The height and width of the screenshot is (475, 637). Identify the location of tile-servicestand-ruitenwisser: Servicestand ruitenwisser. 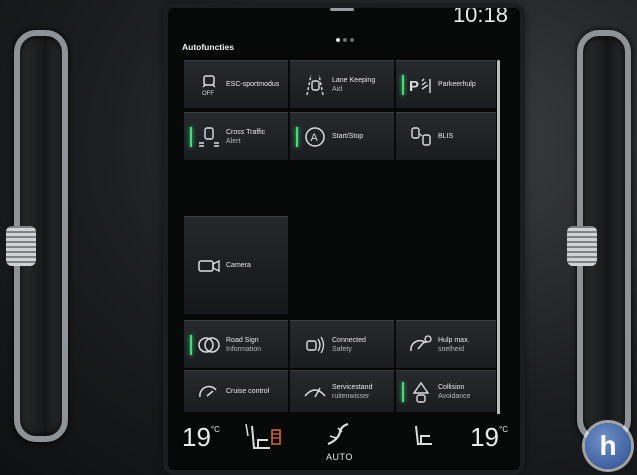
(342, 391).